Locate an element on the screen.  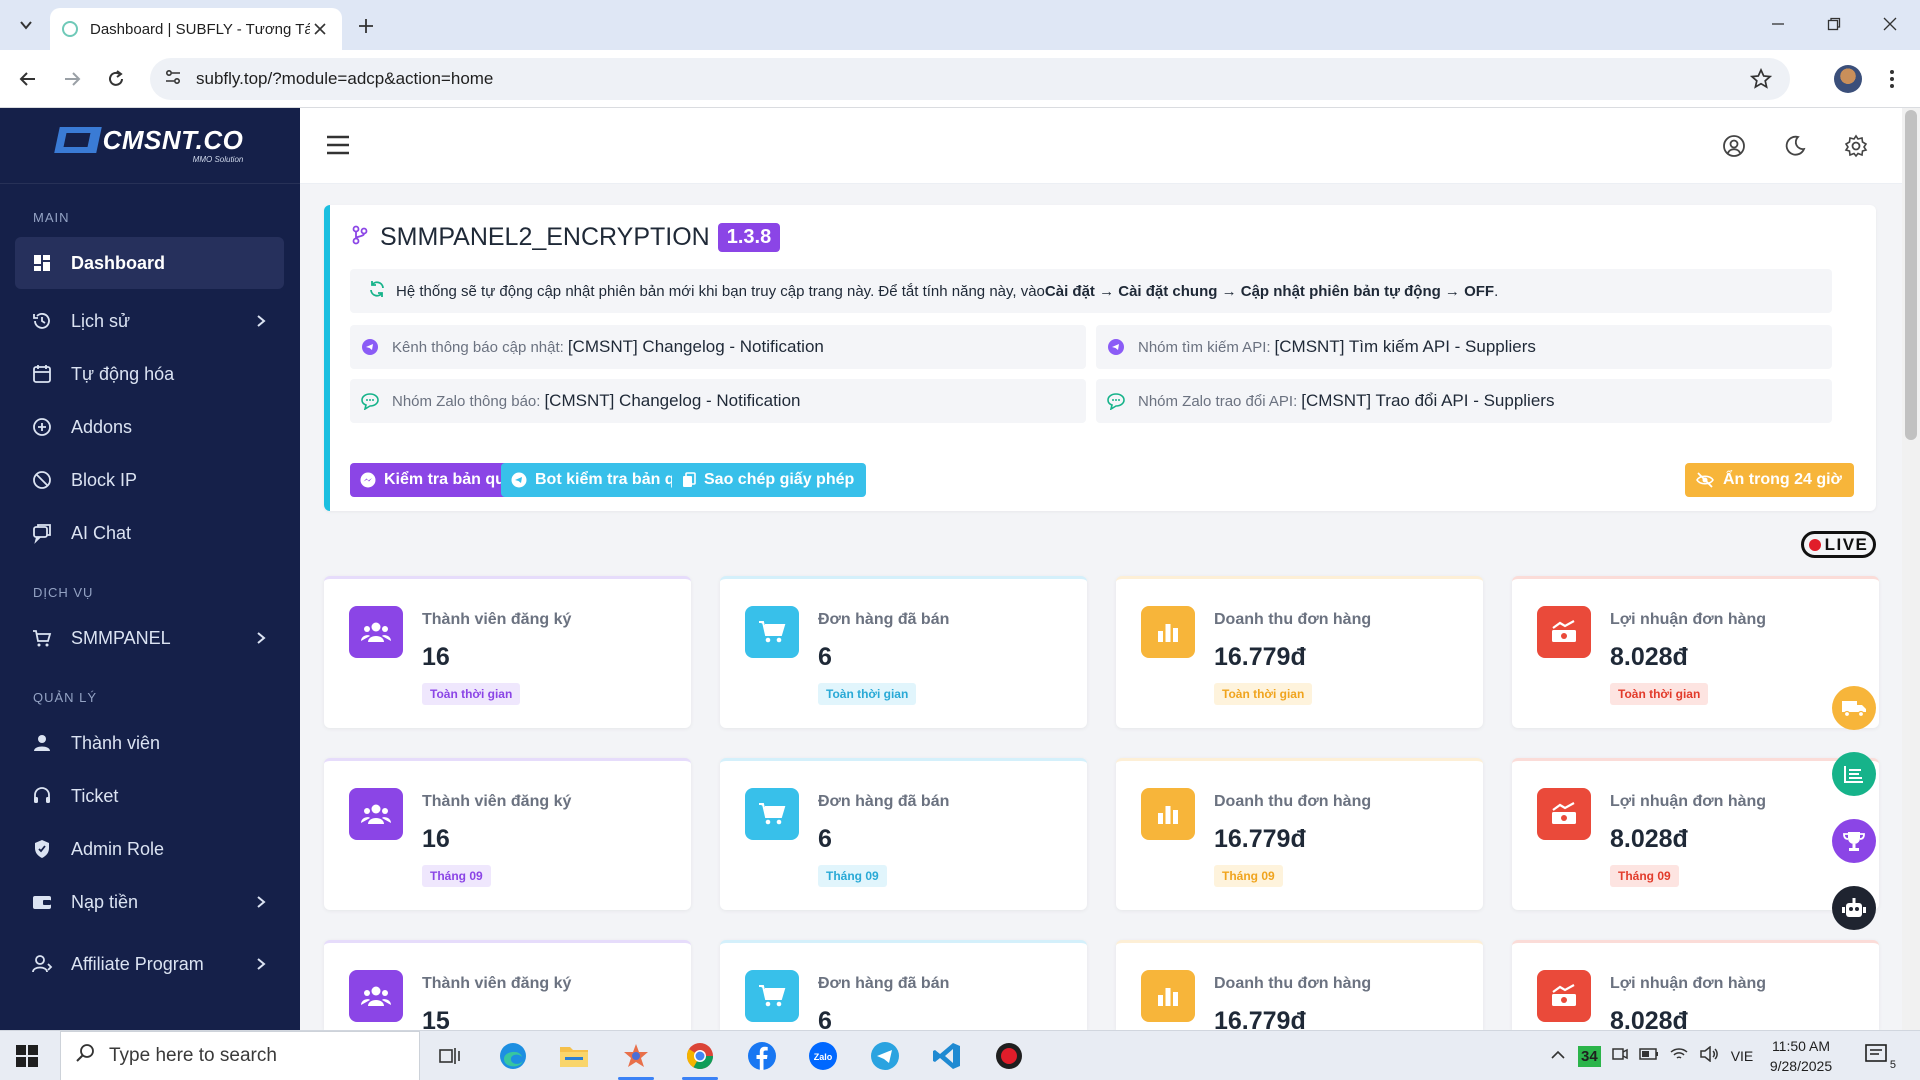
meet-now-icon is located at coordinates (1620, 1056).